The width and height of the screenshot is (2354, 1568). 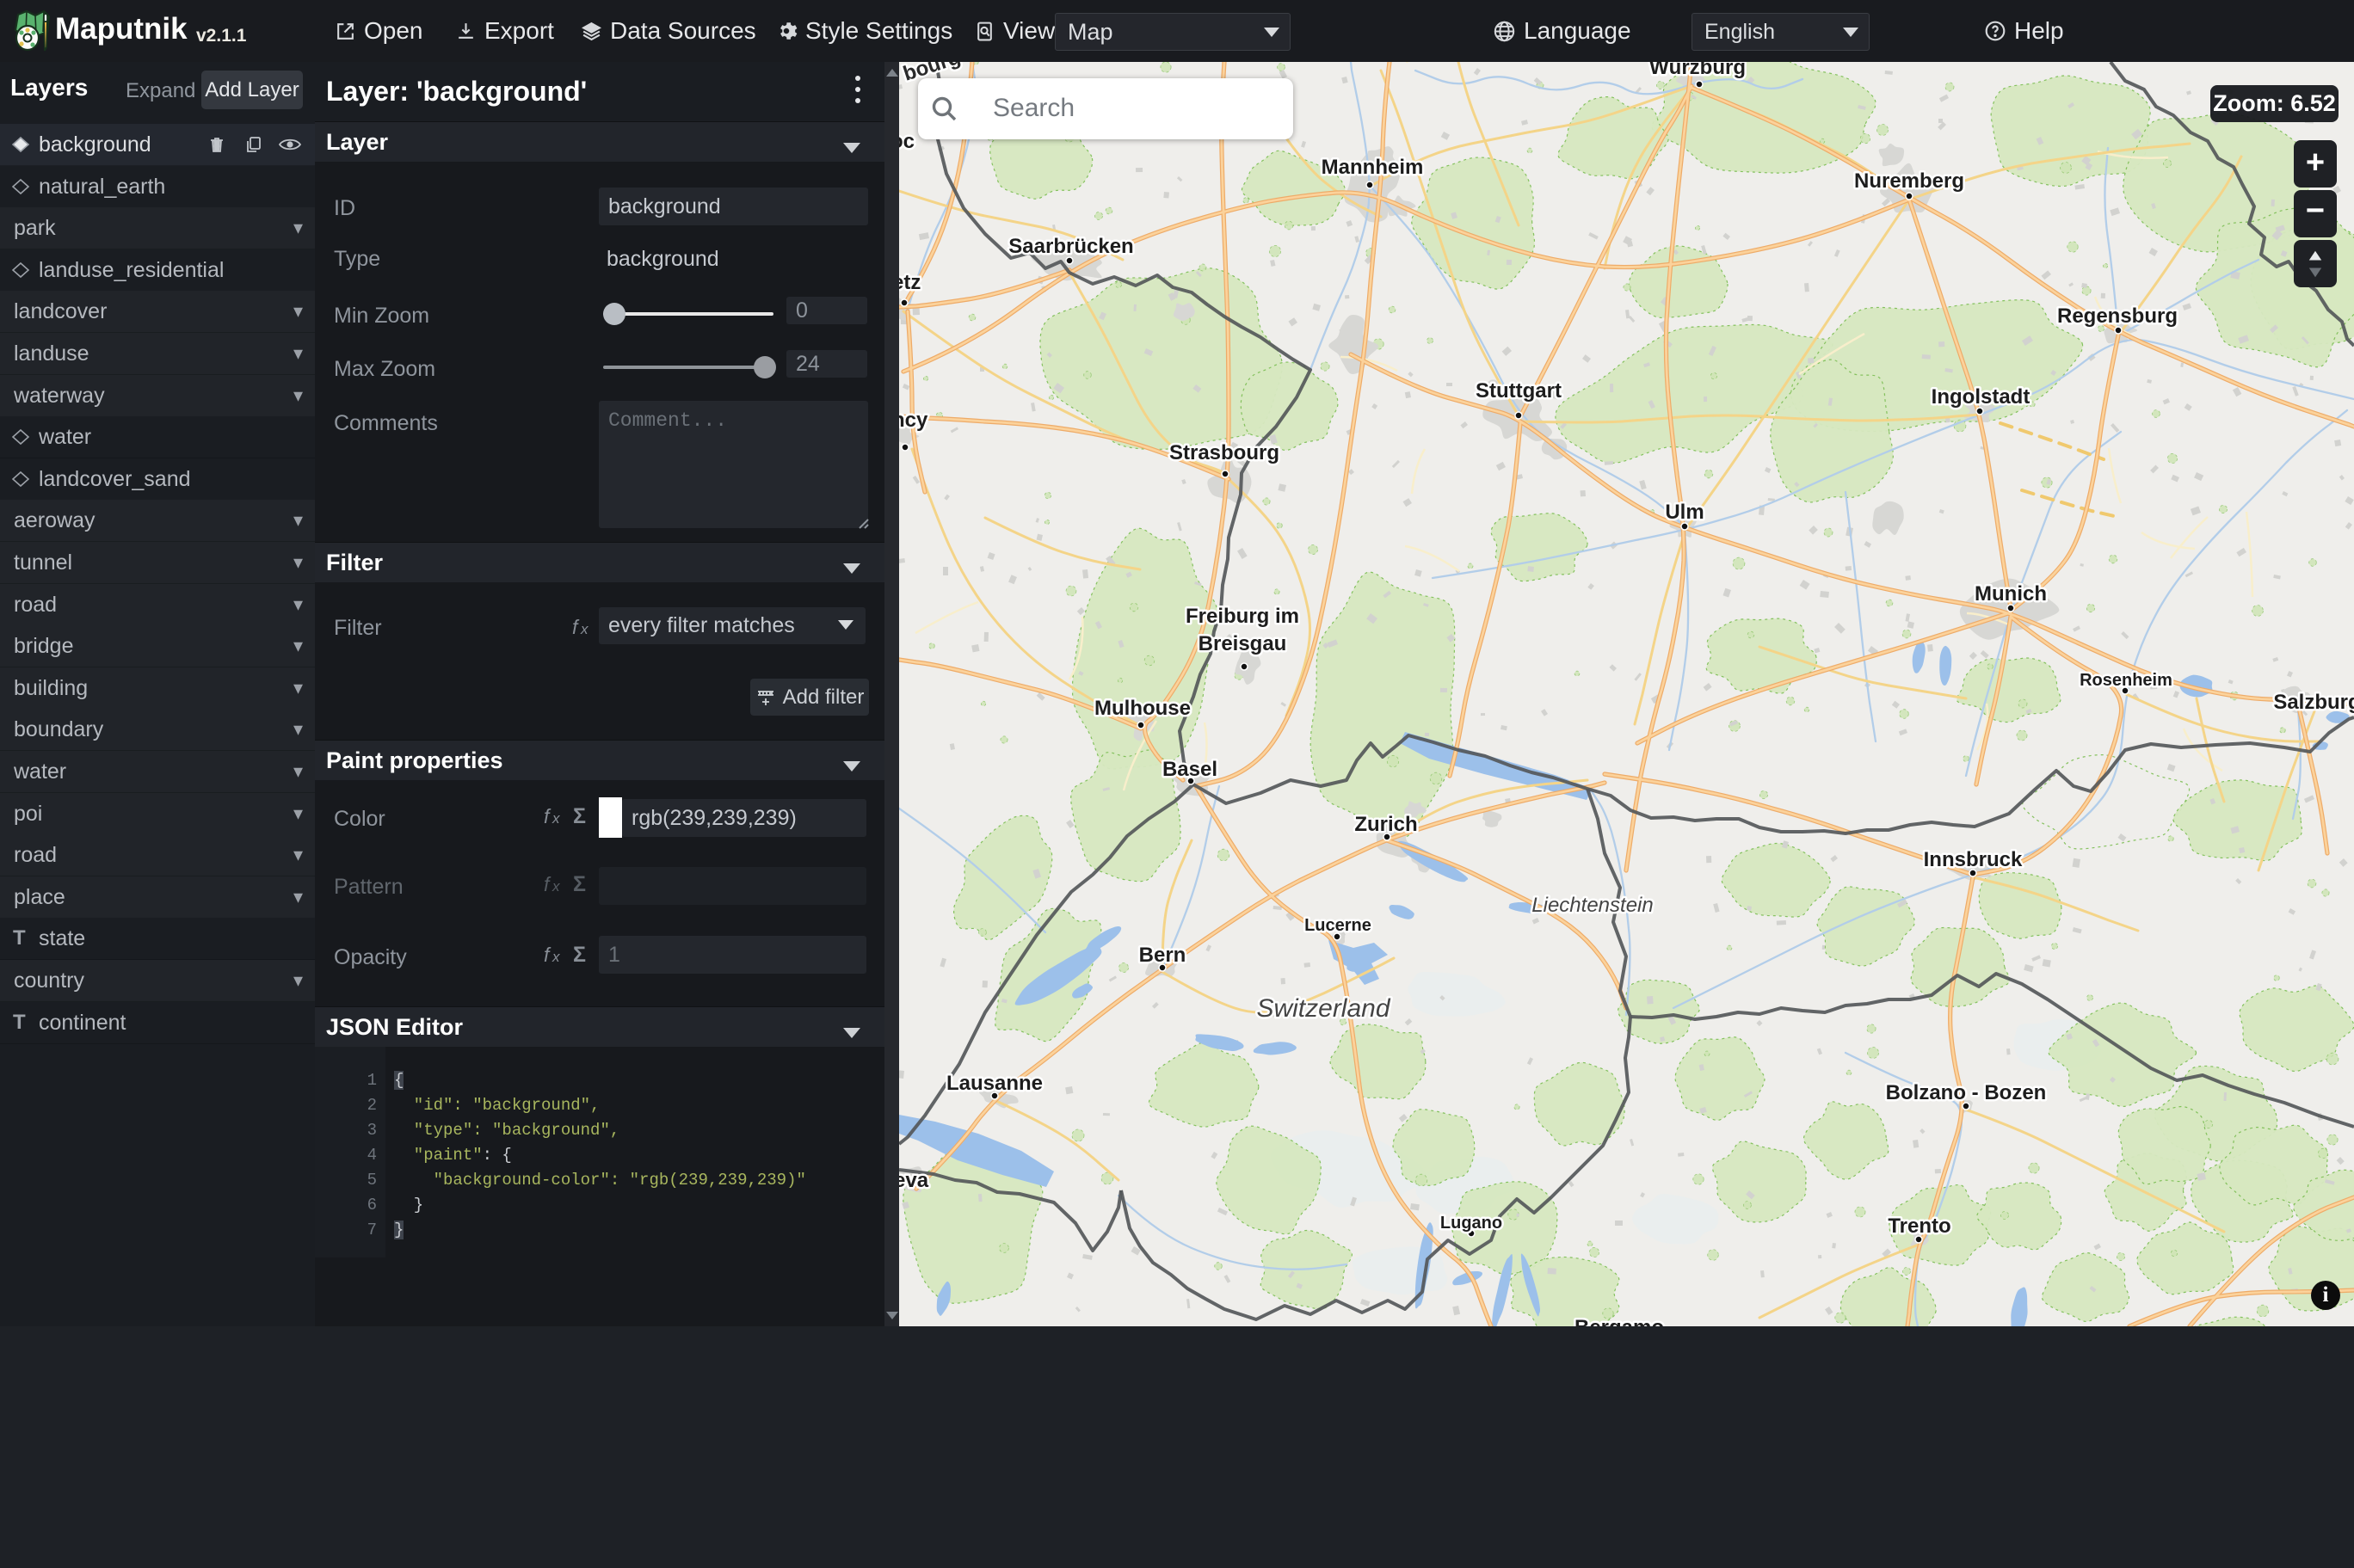 I want to click on svg-text: Lausanne, so click(x=994, y=1083).